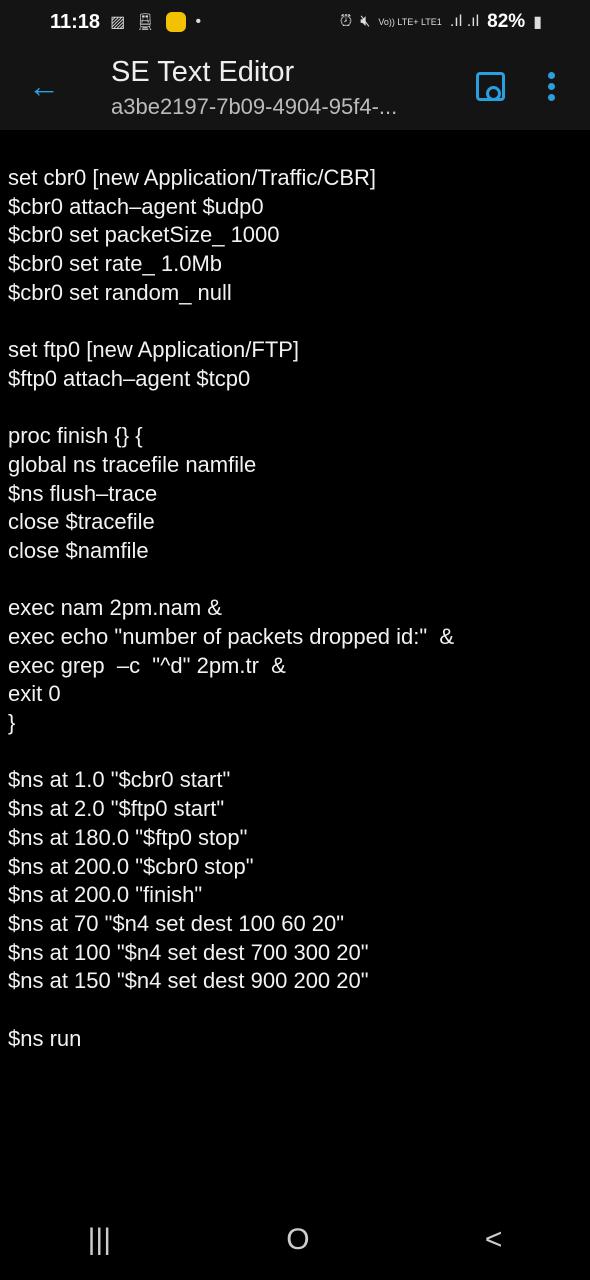 Image resolution: width=590 pixels, height=1280 pixels. I want to click on code-line: $ns at 1.0 "$cbr0 start", so click(119, 780).